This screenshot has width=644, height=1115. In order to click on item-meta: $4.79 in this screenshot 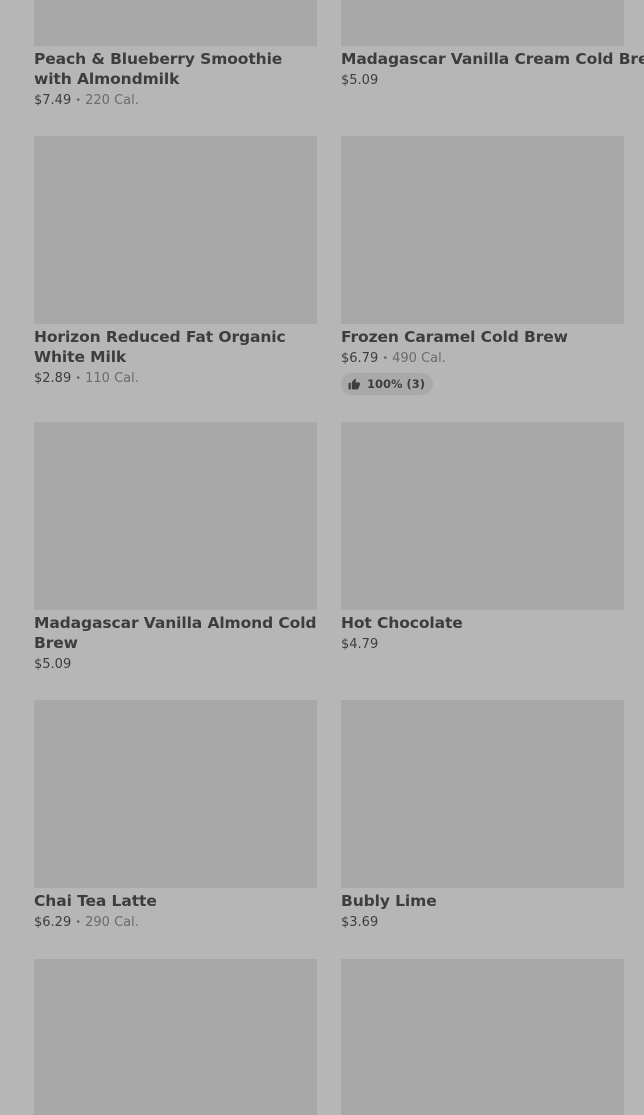, I will do `click(486, 645)`.